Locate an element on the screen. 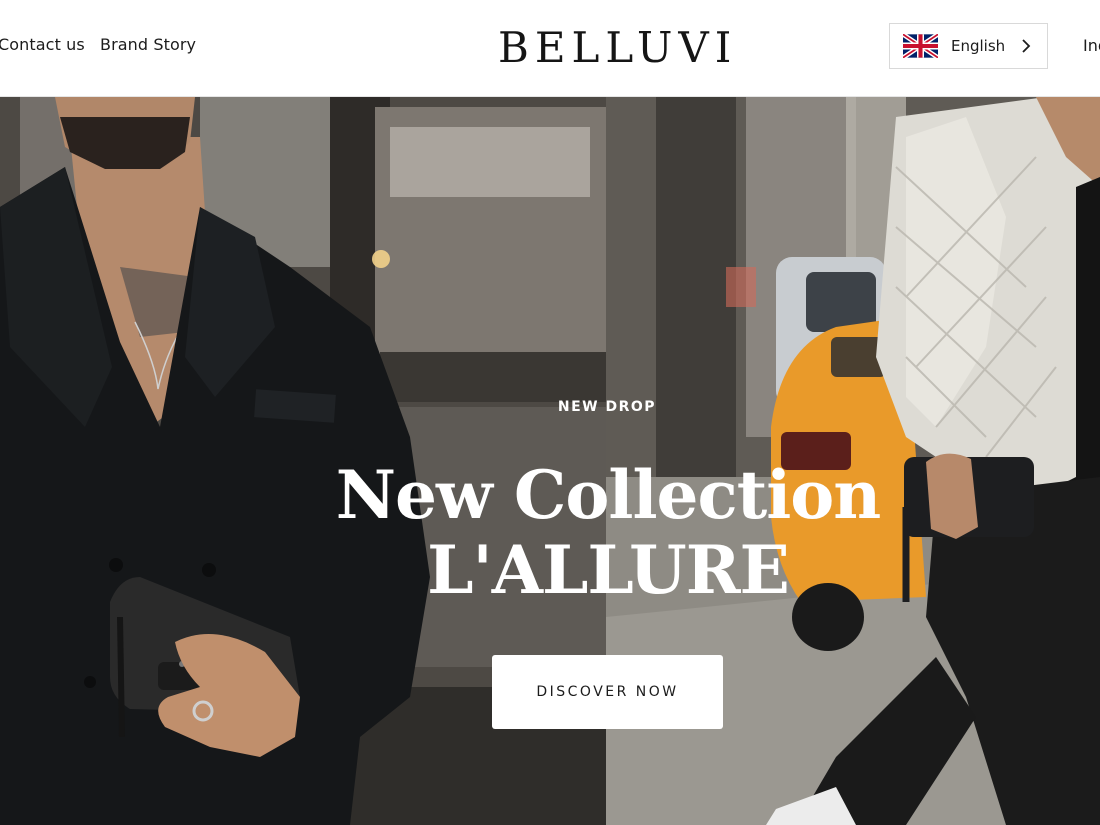 This screenshot has height=825, width=1100. brand-logo: BELLUVI is located at coordinates (614, 48).